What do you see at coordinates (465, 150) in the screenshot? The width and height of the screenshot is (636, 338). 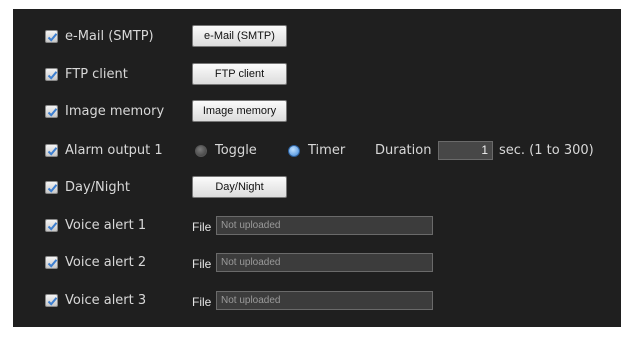 I see `duration-input: 1` at bounding box center [465, 150].